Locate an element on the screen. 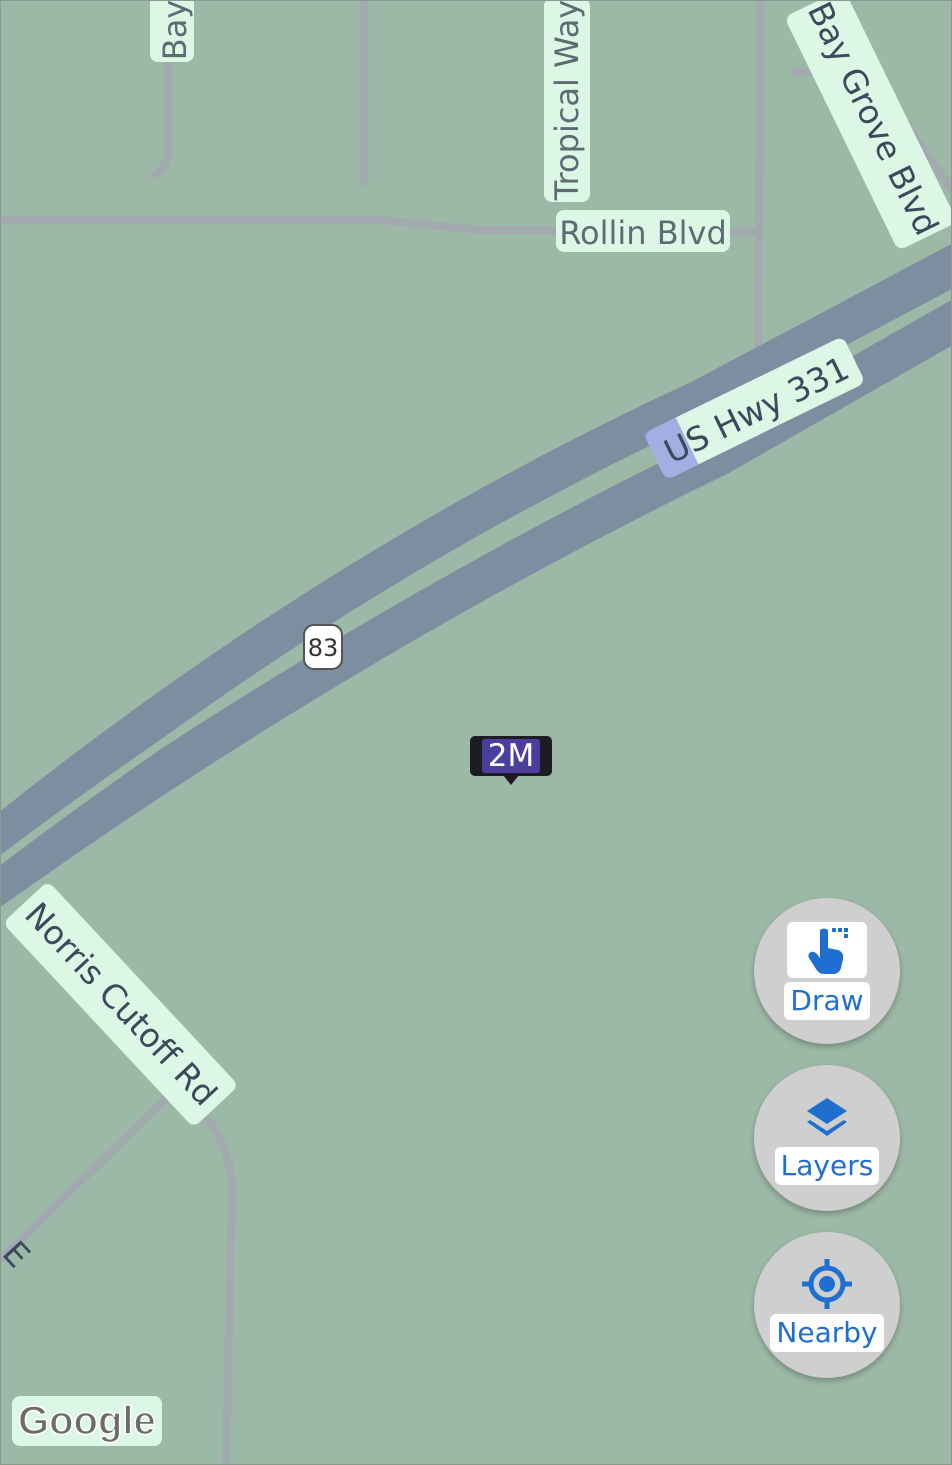 This screenshot has width=952, height=1465. hand-pointer-icon is located at coordinates (827, 950).